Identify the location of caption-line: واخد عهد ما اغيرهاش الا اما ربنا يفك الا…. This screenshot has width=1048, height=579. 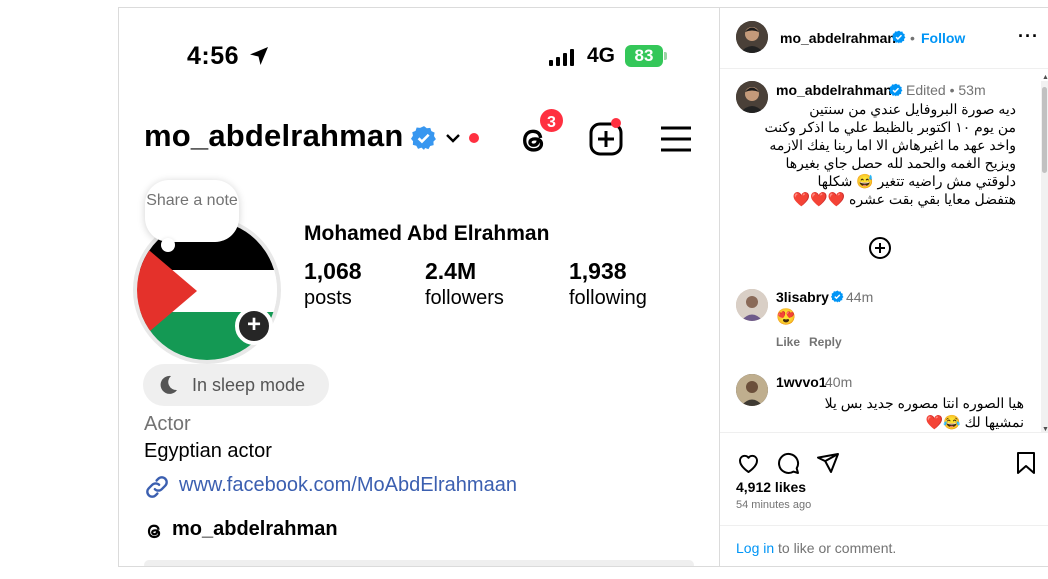
(892, 145).